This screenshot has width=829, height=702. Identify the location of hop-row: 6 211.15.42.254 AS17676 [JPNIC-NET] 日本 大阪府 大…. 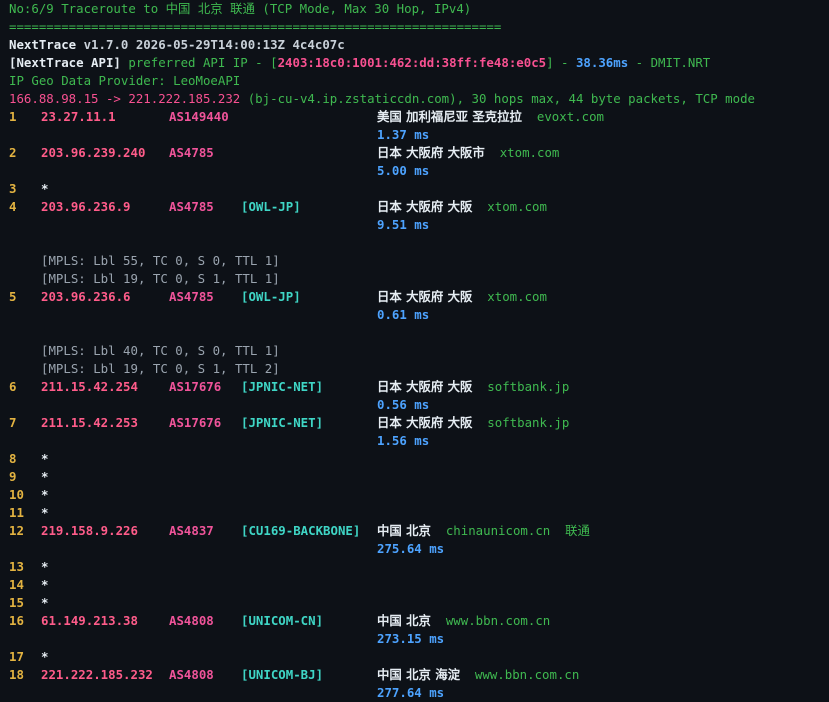
(418, 387).